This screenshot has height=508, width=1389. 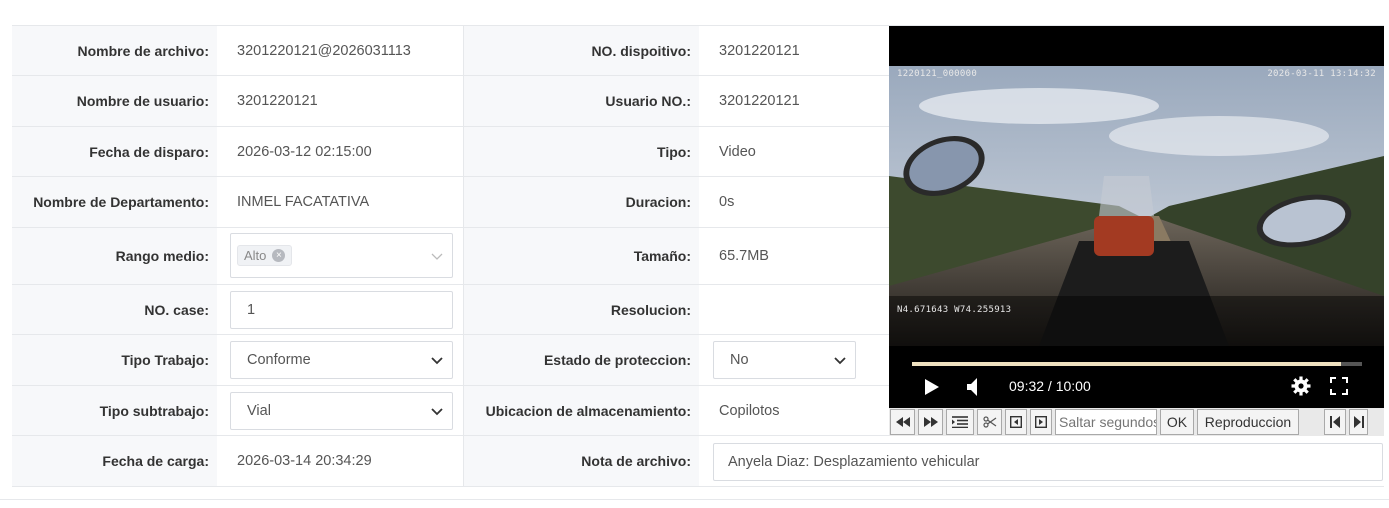 I want to click on range-multiselect: Alto ×, so click(x=341, y=255).